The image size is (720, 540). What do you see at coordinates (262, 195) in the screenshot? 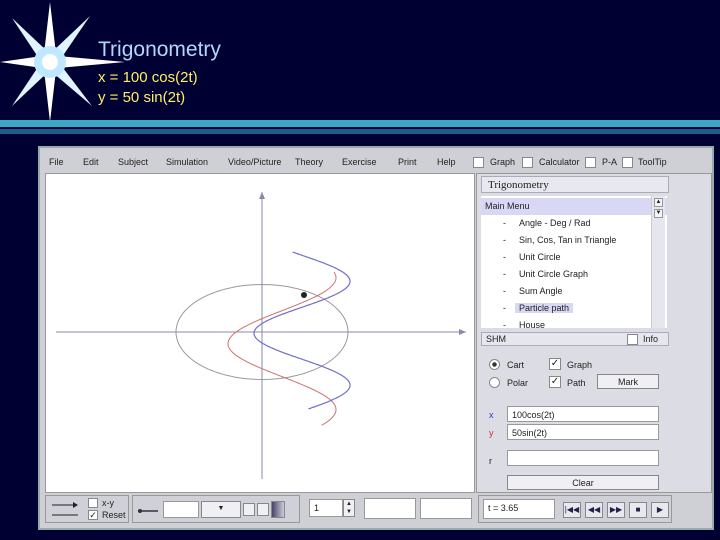
I see `y-axis-arrow-icon` at bounding box center [262, 195].